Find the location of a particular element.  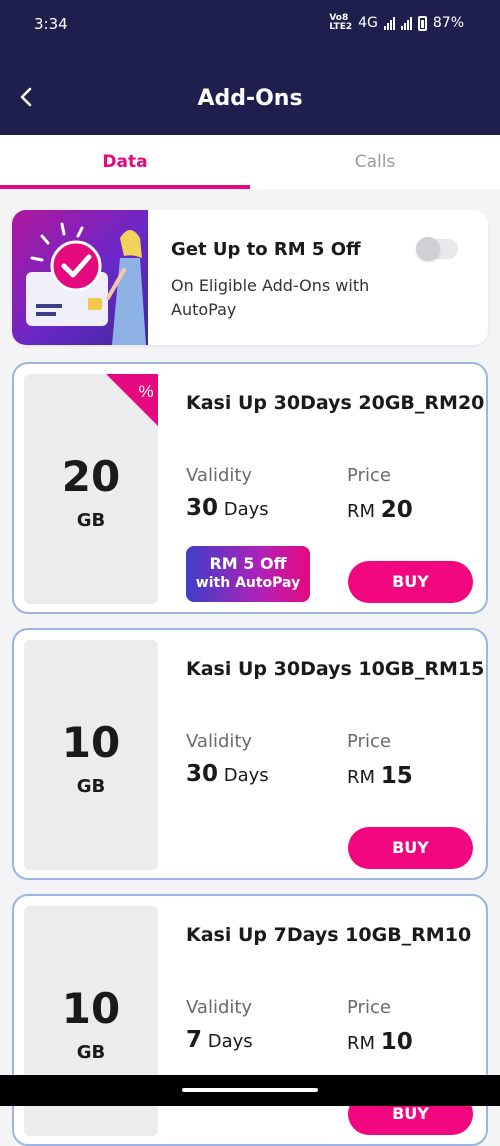

toggle-knob is located at coordinates (428, 249).